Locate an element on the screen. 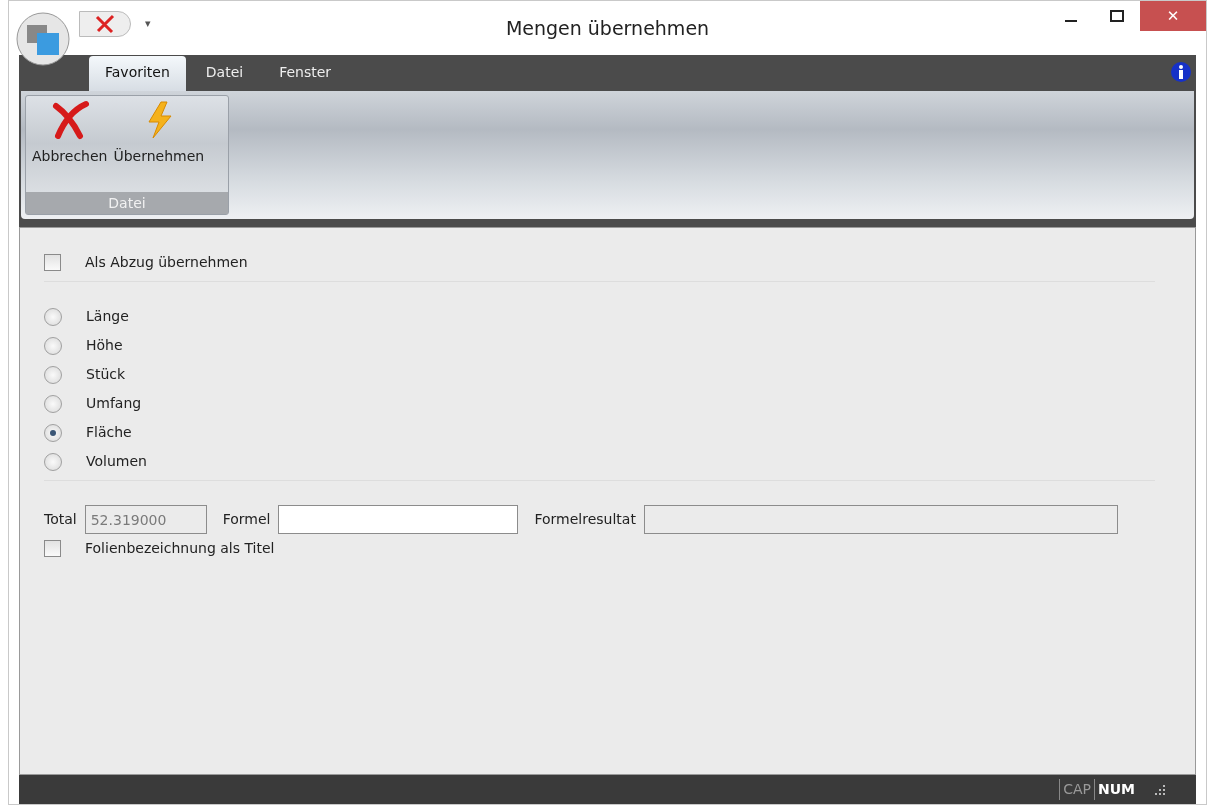 The image size is (1215, 805). radio-label: Volumen is located at coordinates (116, 461).